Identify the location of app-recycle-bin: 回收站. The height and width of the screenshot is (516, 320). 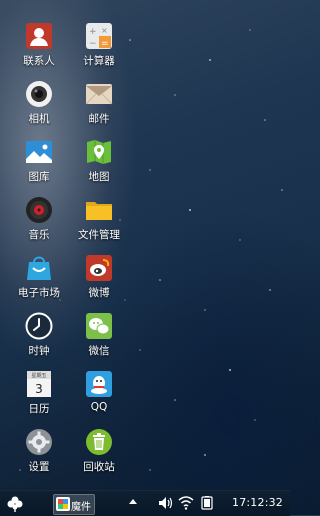
(99, 456).